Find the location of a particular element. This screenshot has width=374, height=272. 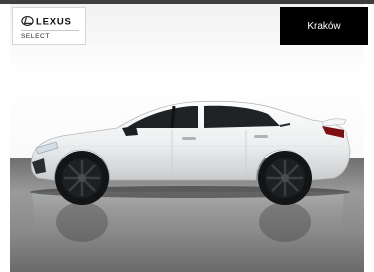

lexus-logo-icon: LEXUS is located at coordinates (46, 21).